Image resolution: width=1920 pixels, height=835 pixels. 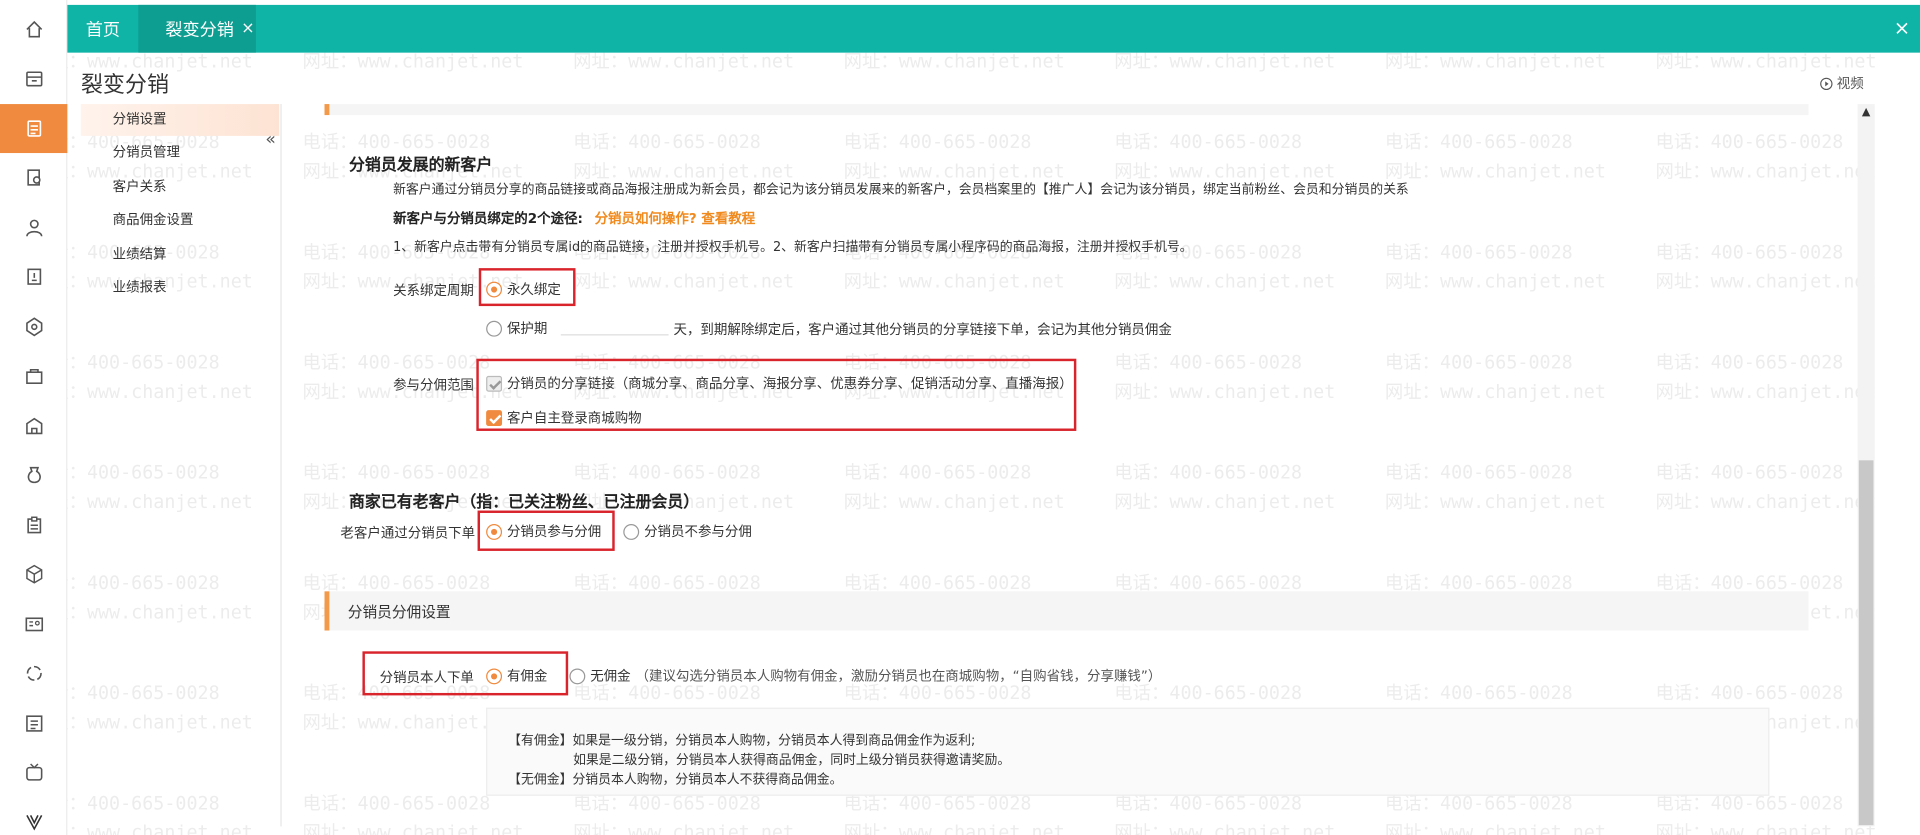 What do you see at coordinates (898, 676) in the screenshot?
I see `without-commission-note: （建议勾选分销员本人购物有佣金，激励分销员也在商城购物，“自购省钱，分享赚钱”）` at bounding box center [898, 676].